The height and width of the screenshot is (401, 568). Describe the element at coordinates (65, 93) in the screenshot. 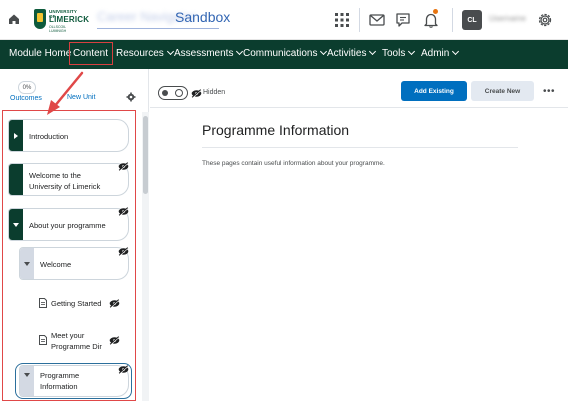

I see `annotation-arrow-icon` at that location.